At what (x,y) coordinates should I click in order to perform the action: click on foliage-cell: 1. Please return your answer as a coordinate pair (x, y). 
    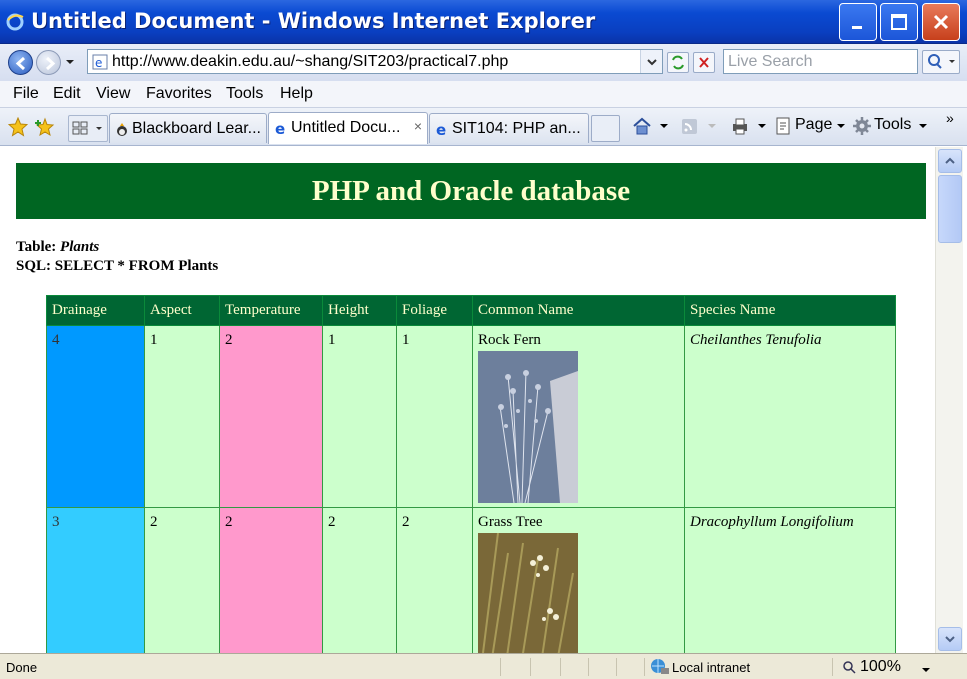
    Looking at the image, I should click on (434, 416).